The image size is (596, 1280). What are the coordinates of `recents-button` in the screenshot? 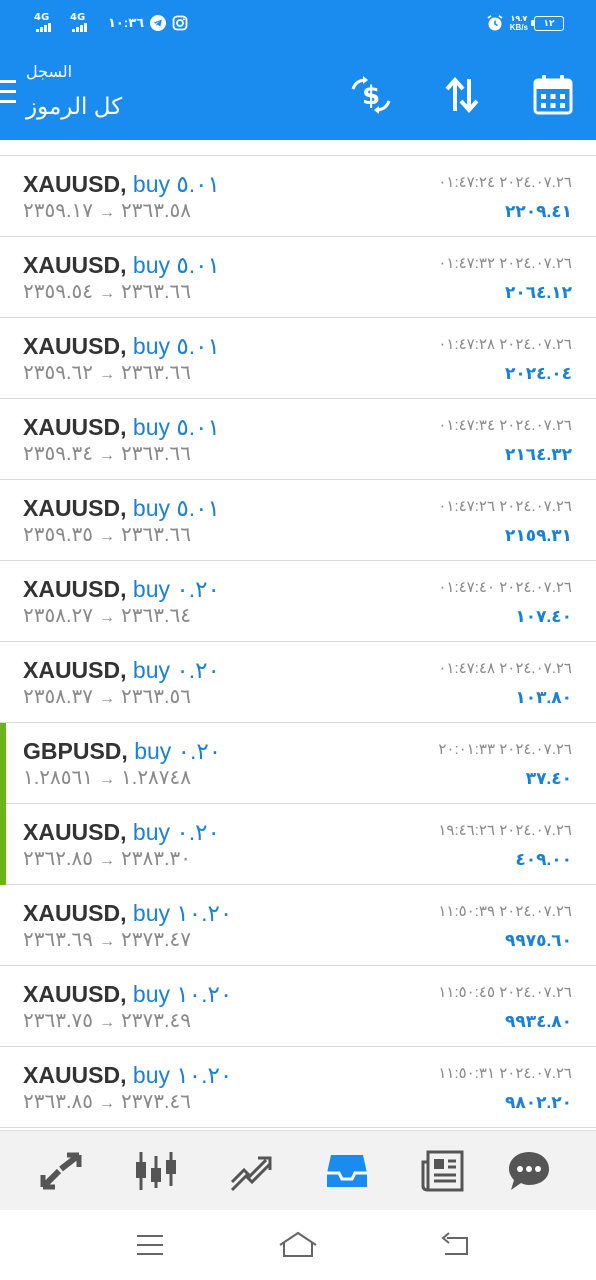 It's located at (150, 1245).